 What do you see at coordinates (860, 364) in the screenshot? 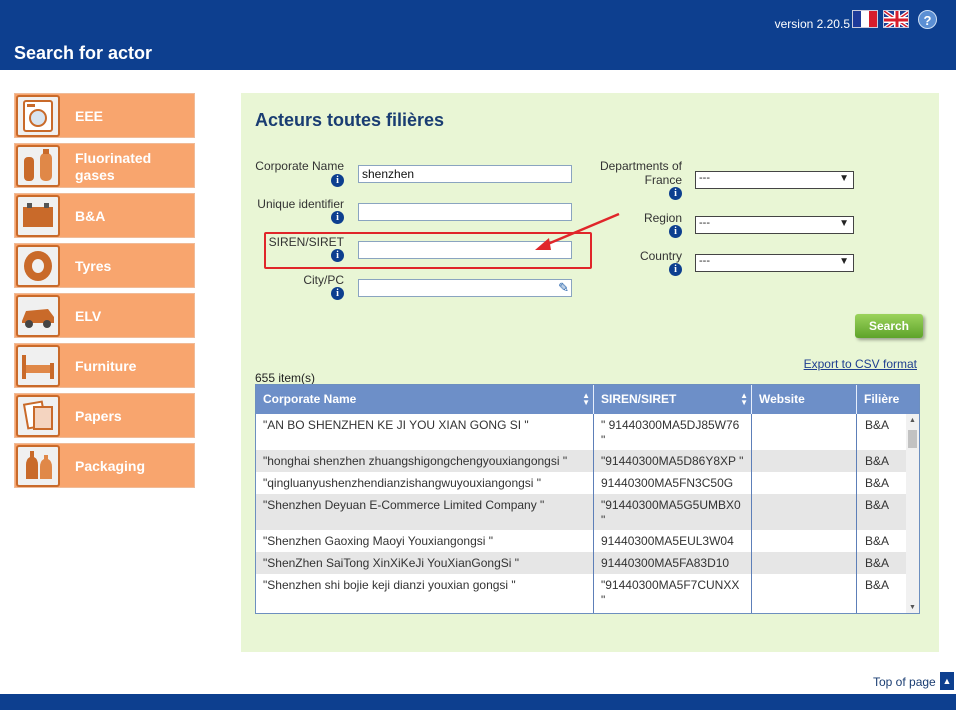
I see `export-csv-link: Export to CSV format` at bounding box center [860, 364].